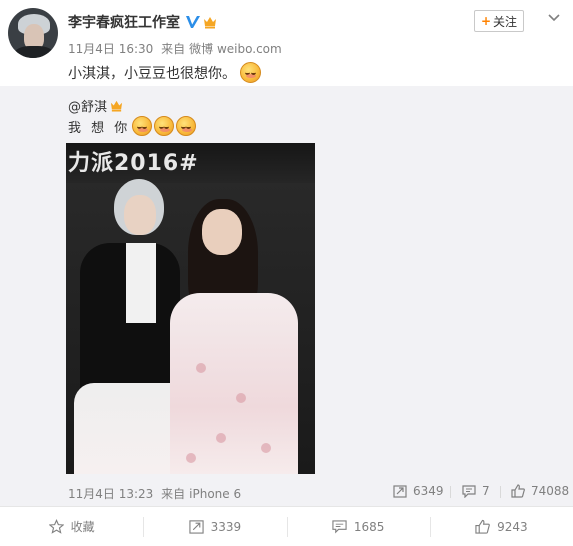 The width and height of the screenshot is (573, 546). Describe the element at coordinates (110, 49) in the screenshot. I see `post-time: 11月4日 16:30` at that location.